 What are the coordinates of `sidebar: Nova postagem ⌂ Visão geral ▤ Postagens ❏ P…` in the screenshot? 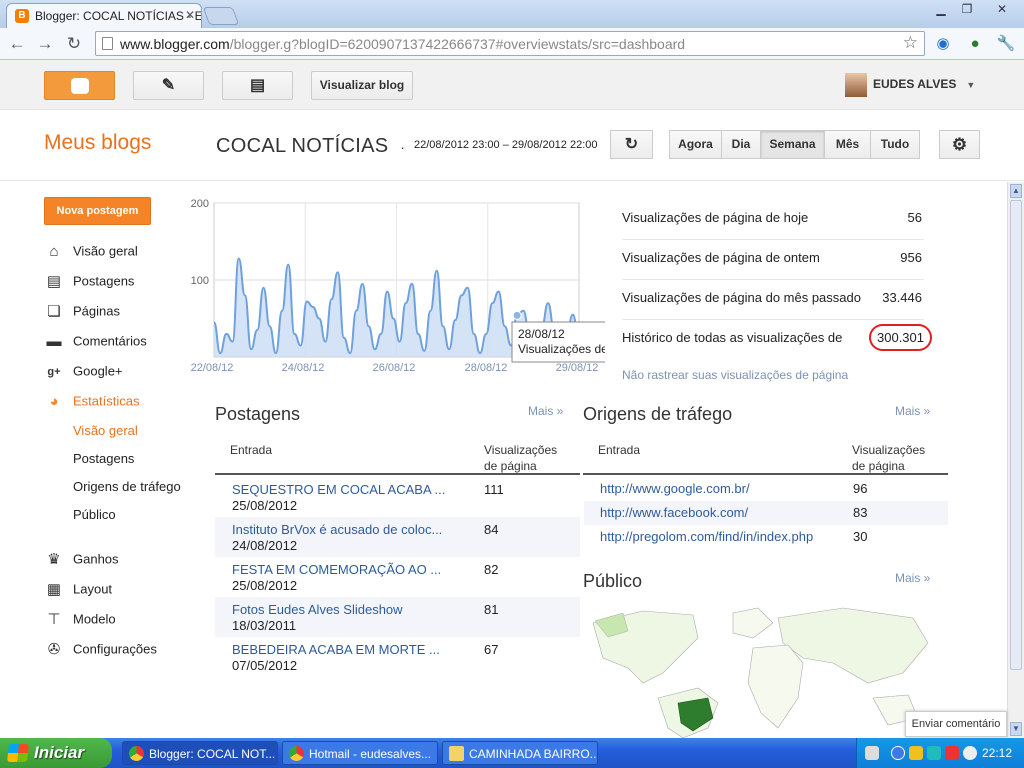 It's located at (92, 460).